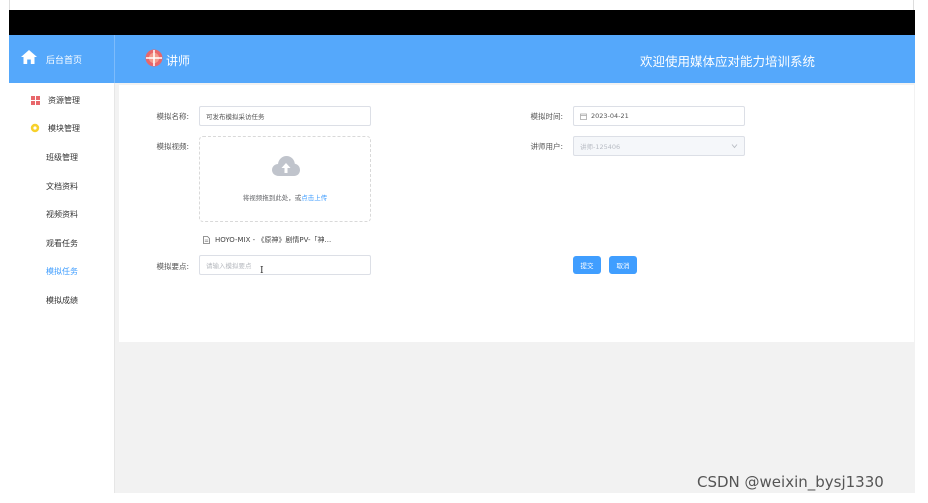 The width and height of the screenshot is (928, 503). What do you see at coordinates (206, 240) in the screenshot?
I see `document-icon` at bounding box center [206, 240].